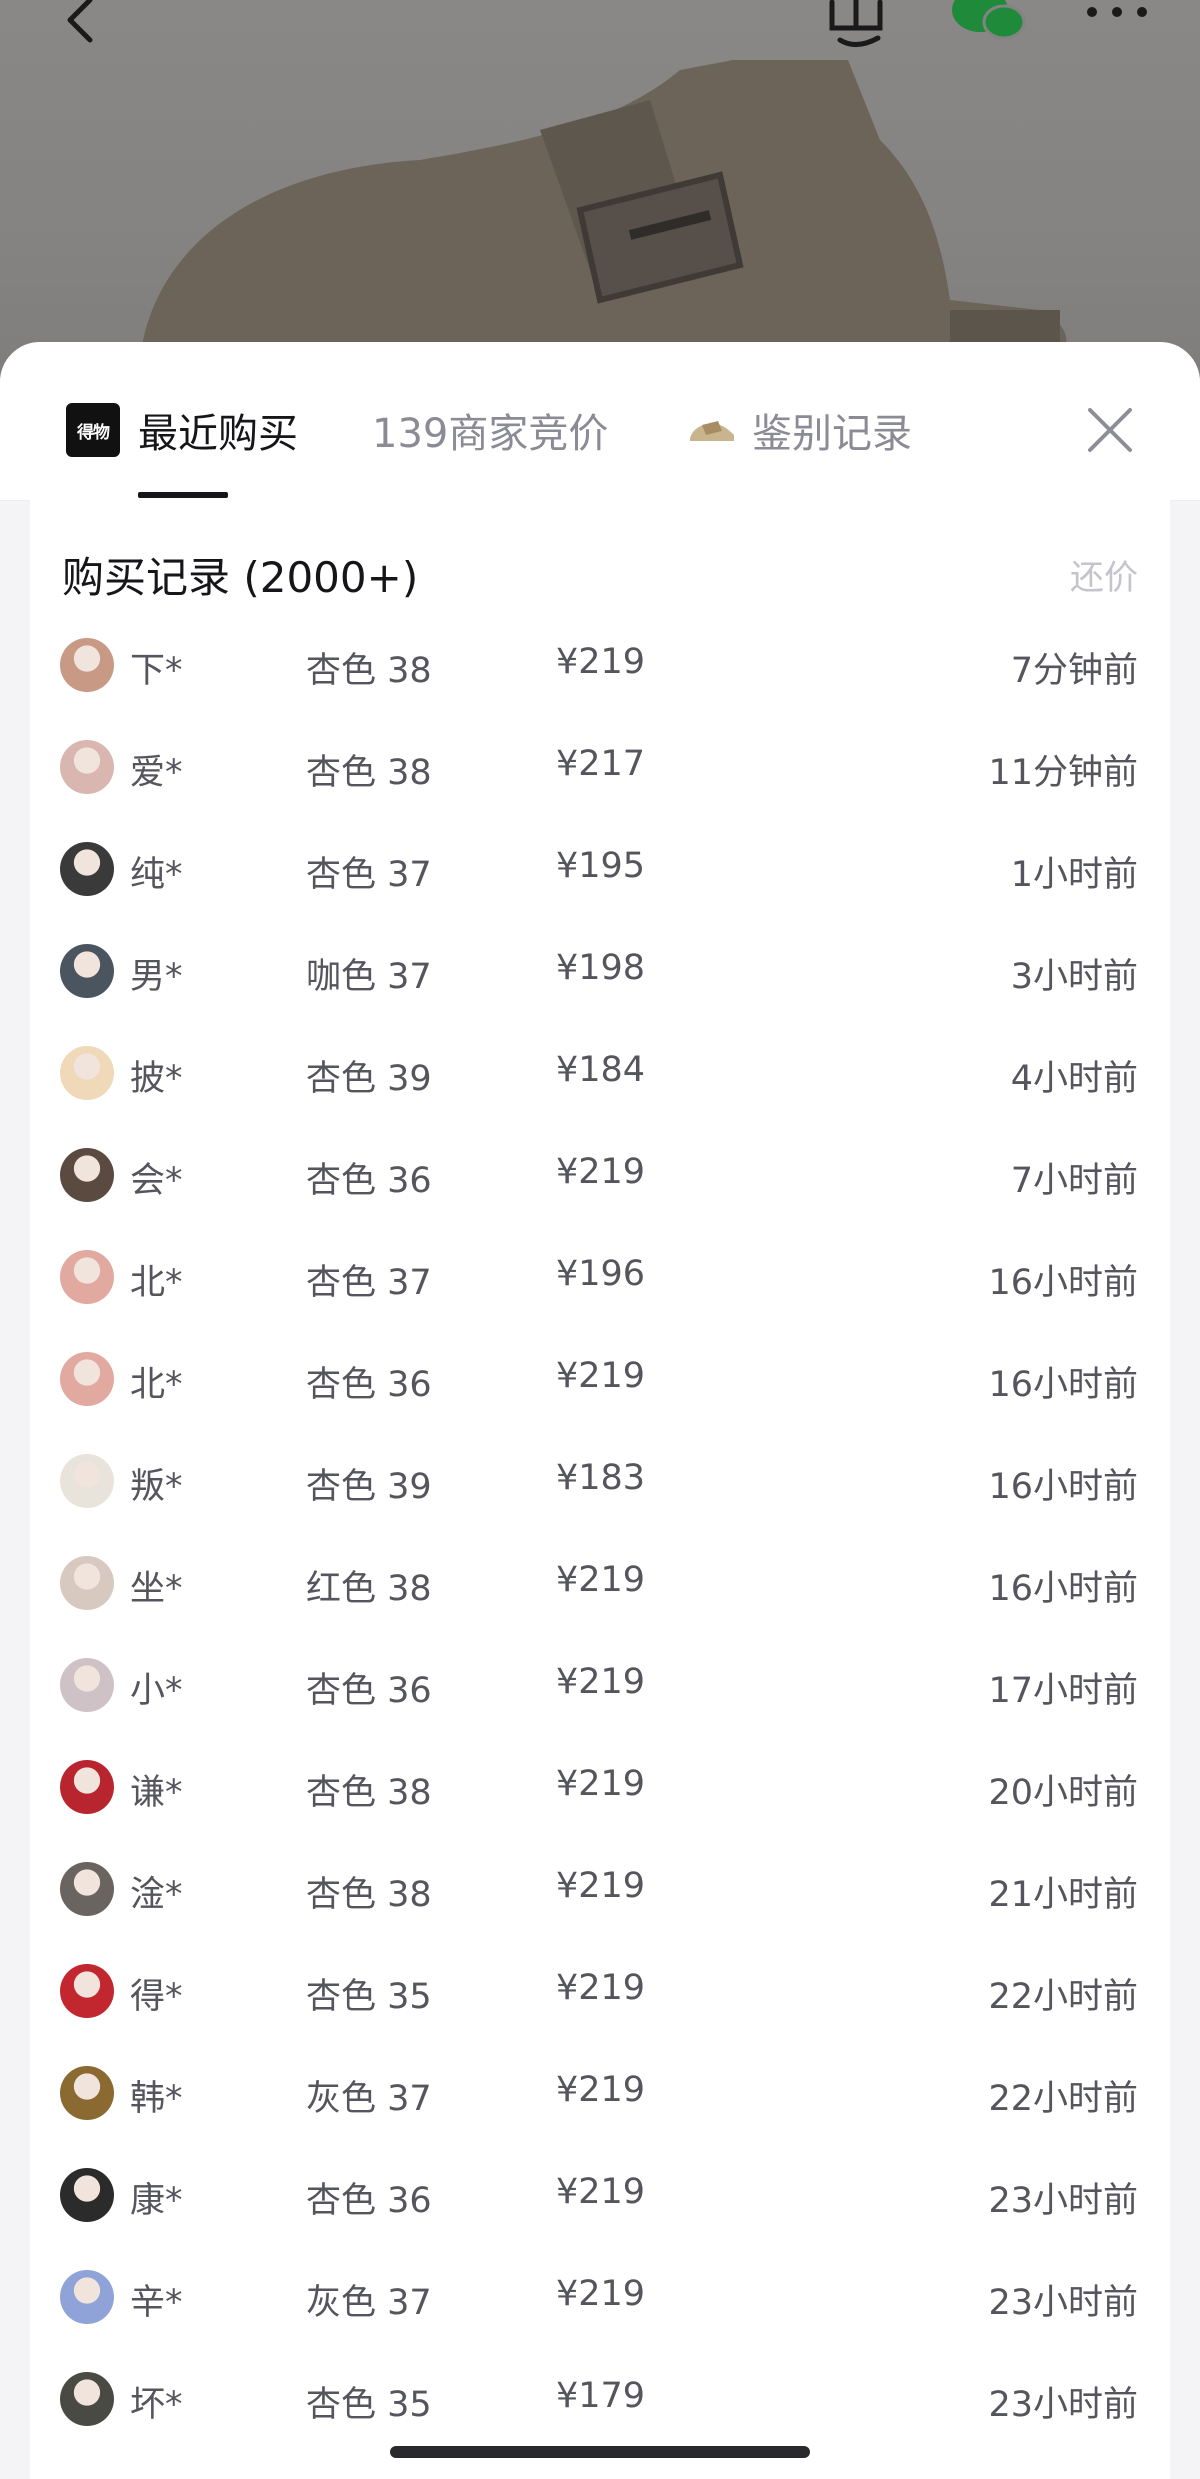 The width and height of the screenshot is (1200, 2479). Describe the element at coordinates (369, 2405) in the screenshot. I see `item-spec: 杏色 35` at that location.